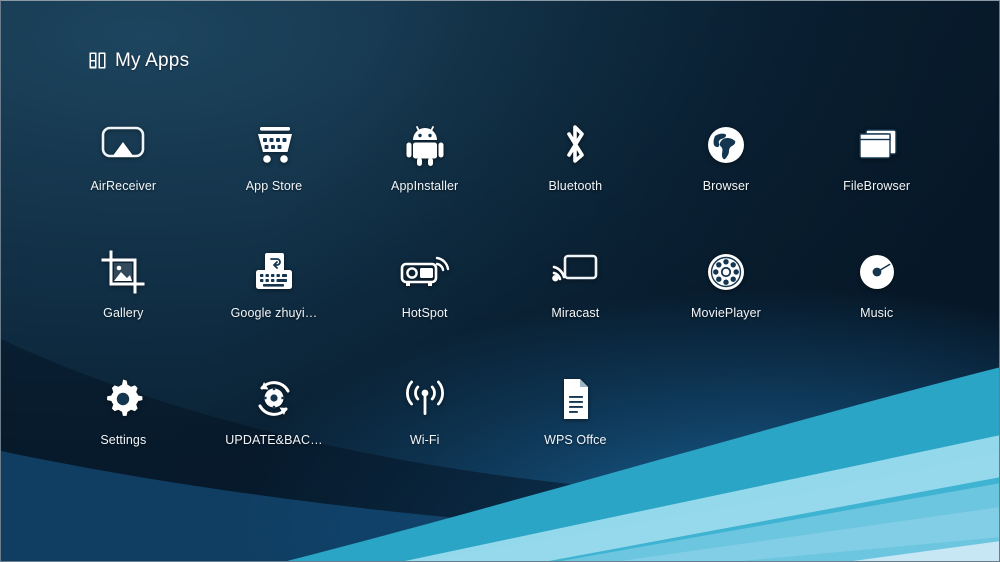 This screenshot has height=562, width=1000. Describe the element at coordinates (424, 313) in the screenshot. I see `app-label: HotSpot` at that location.